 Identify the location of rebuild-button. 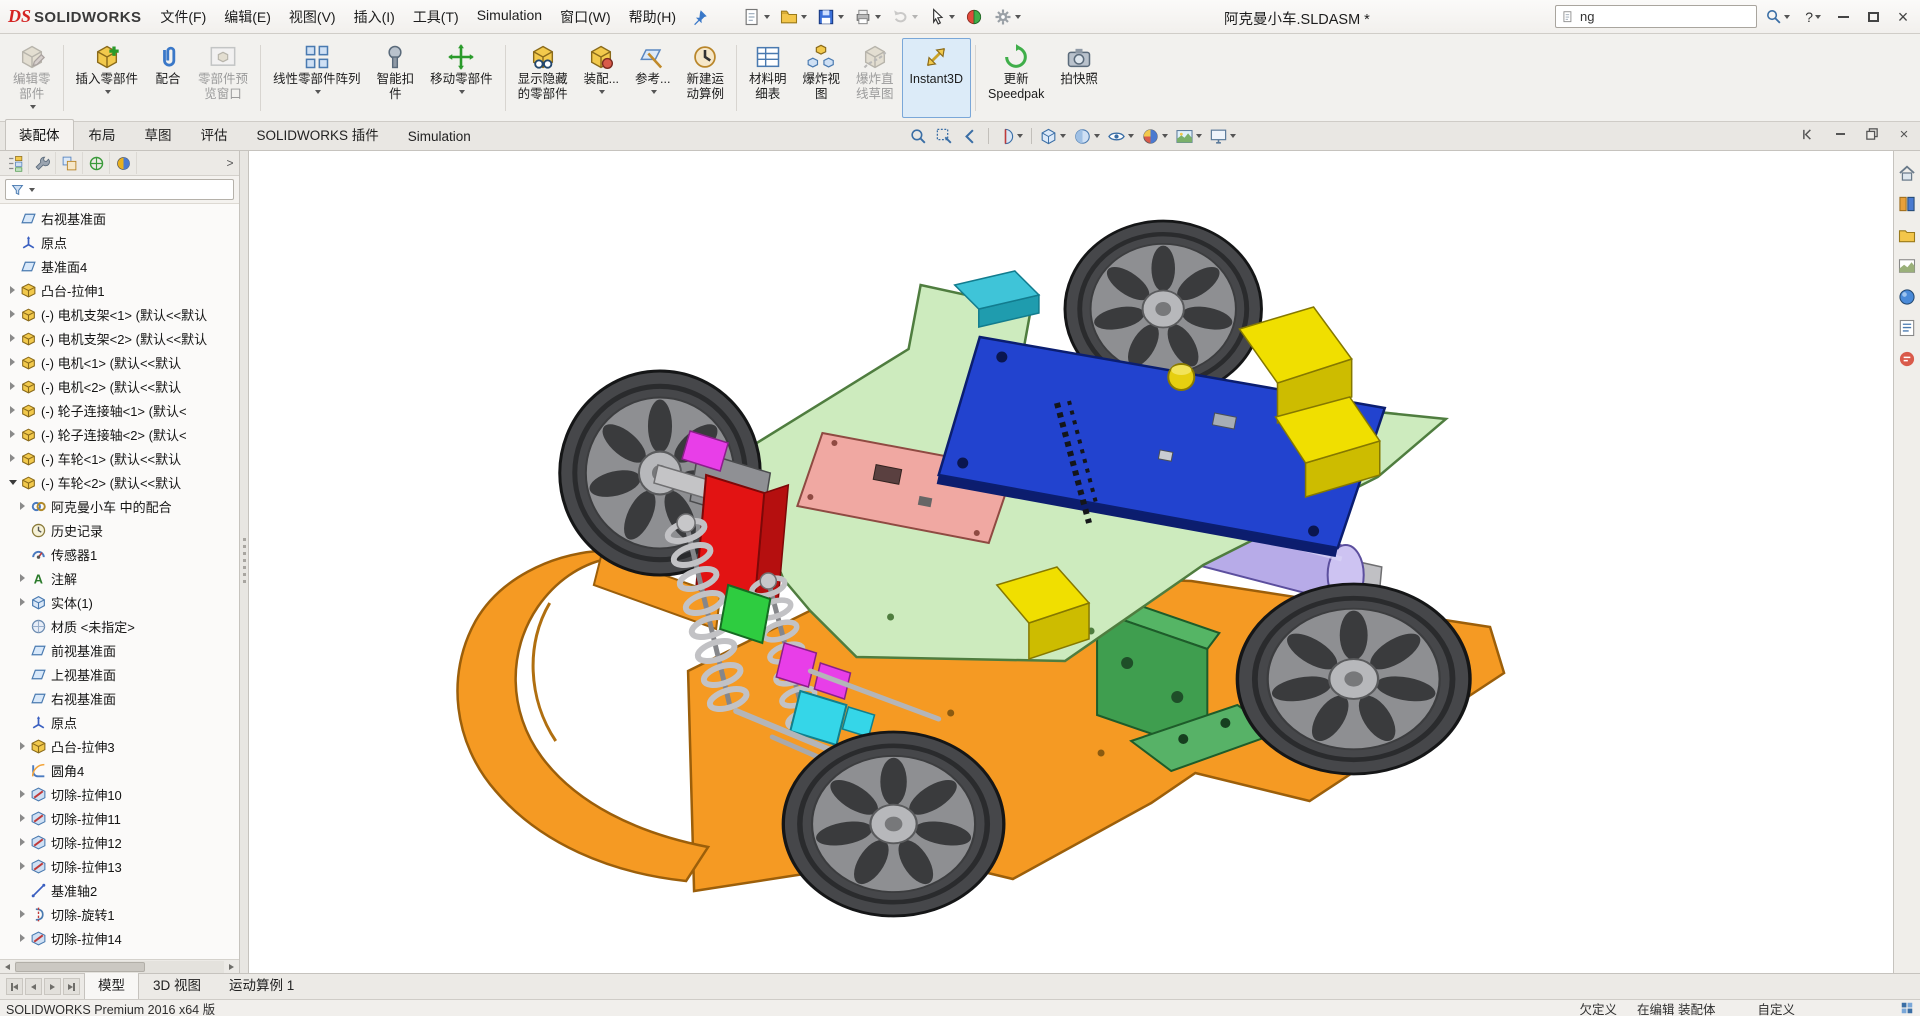
(974, 17).